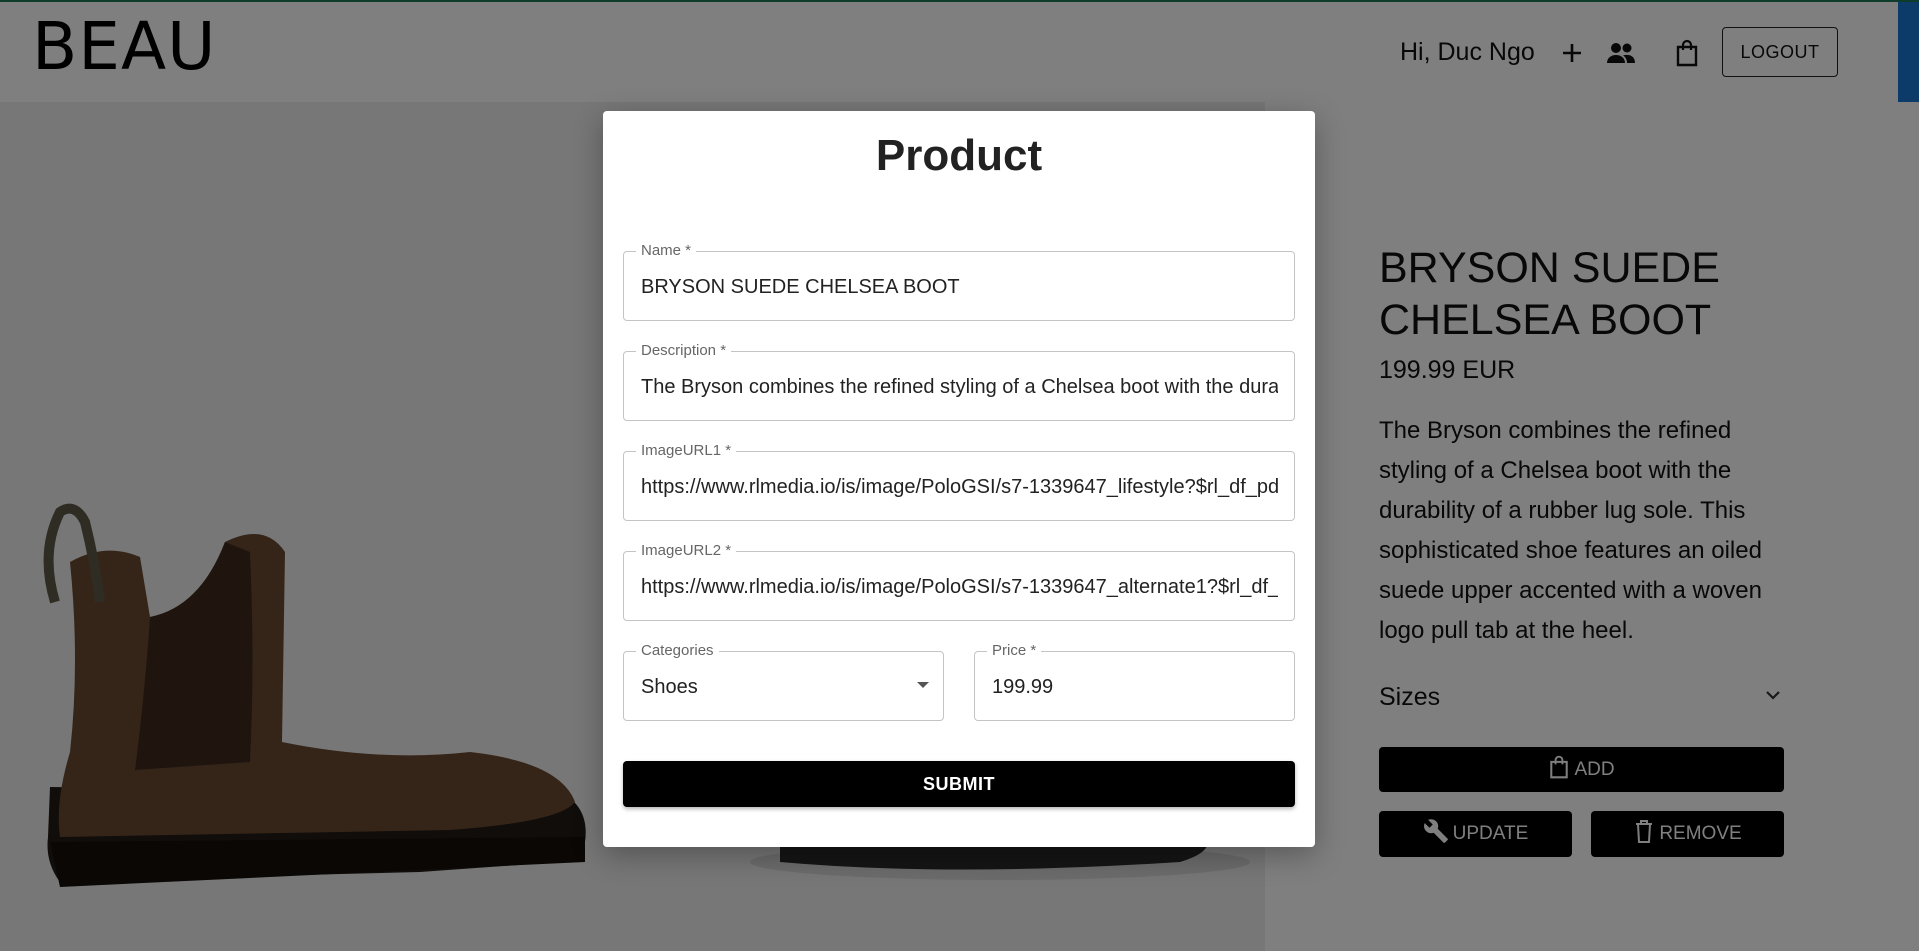 This screenshot has height=951, width=1919. Describe the element at coordinates (959, 155) in the screenshot. I see `dialog-title: Product` at that location.